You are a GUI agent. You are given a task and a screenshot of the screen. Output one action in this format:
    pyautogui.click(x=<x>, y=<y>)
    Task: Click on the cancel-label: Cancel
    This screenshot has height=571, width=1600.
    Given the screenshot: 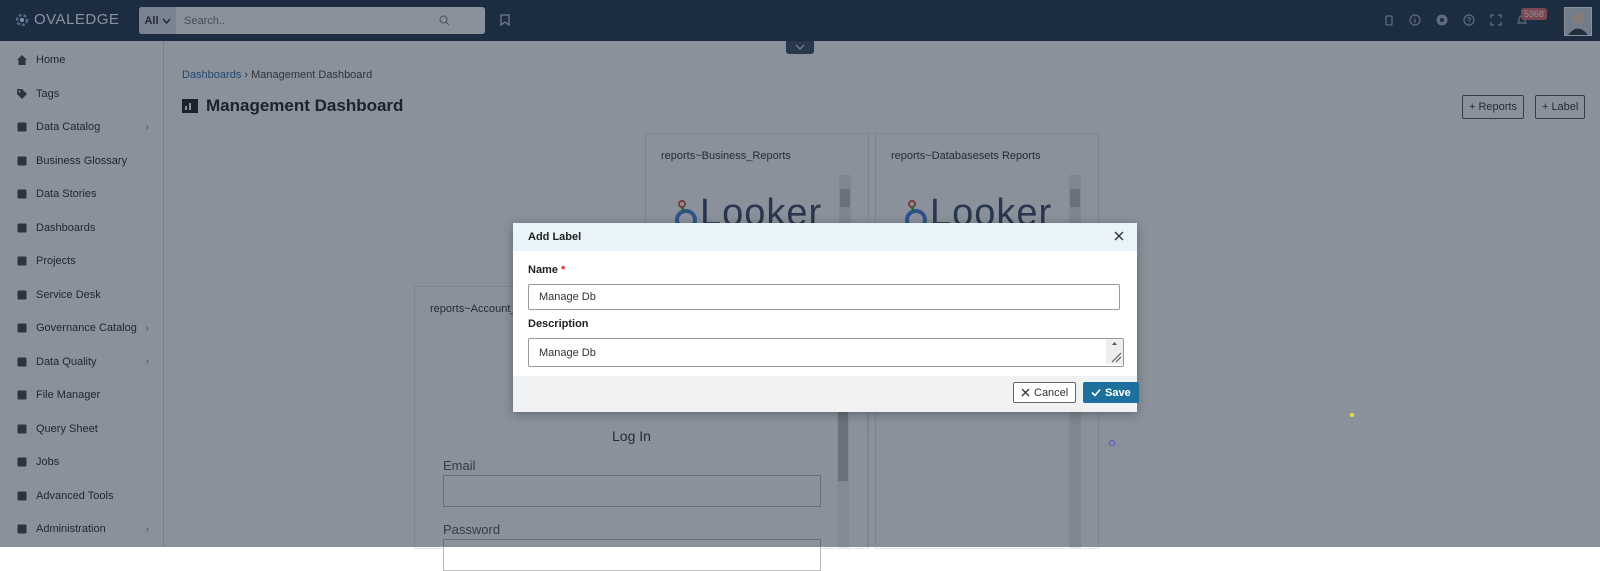 What is the action you would take?
    pyautogui.click(x=1051, y=392)
    